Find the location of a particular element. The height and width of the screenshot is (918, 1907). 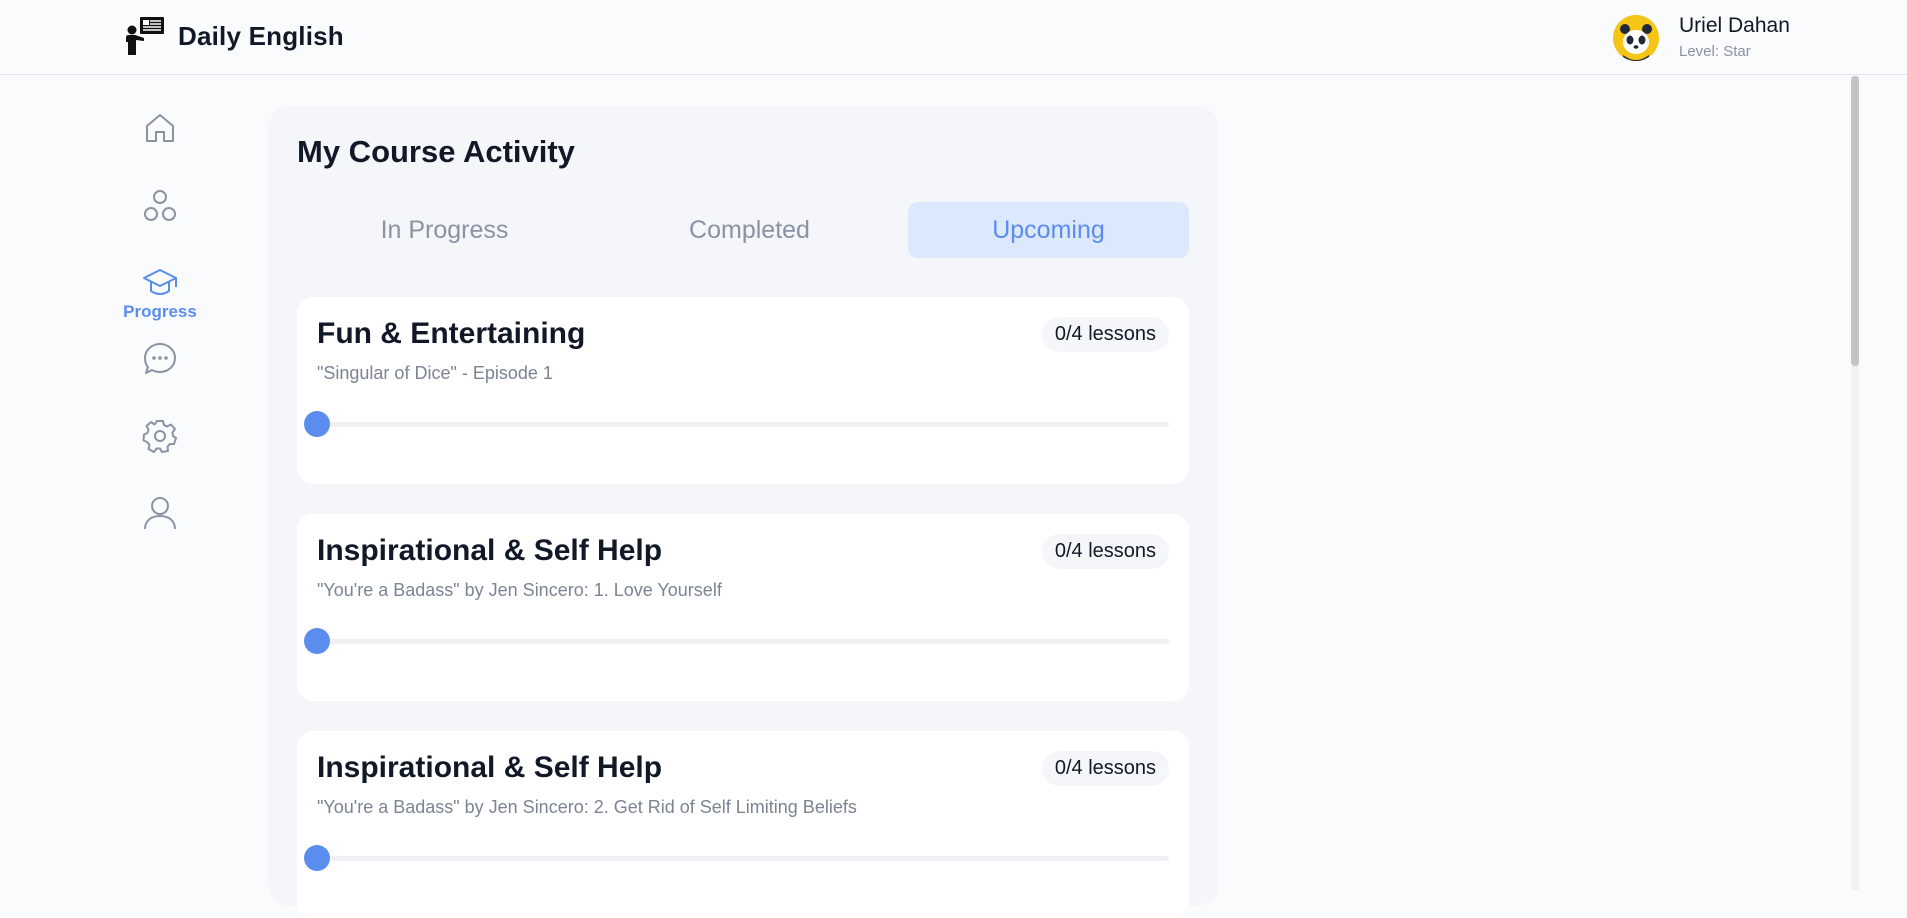

top-header: Daily English Uriel Dahan Level: Star is located at coordinates (953, 37).